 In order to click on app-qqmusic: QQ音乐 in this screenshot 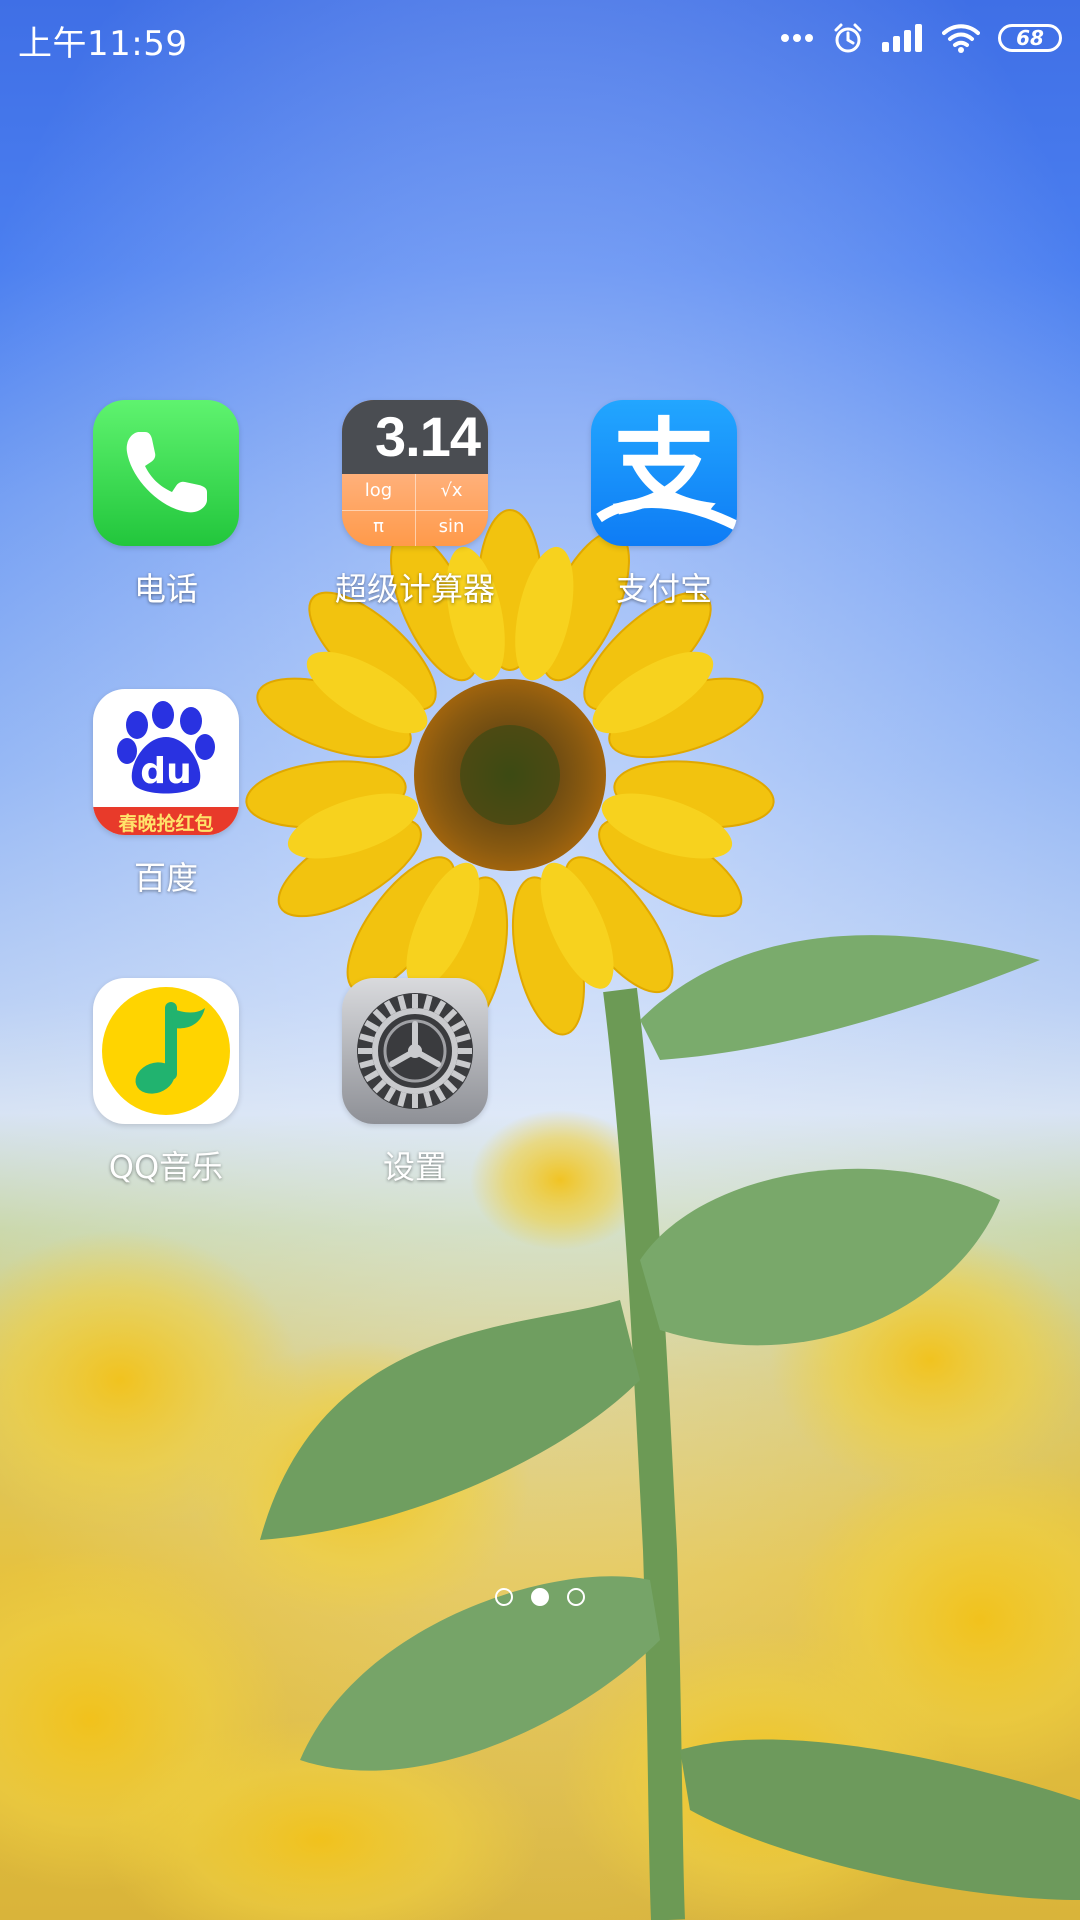, I will do `click(166, 1083)`.